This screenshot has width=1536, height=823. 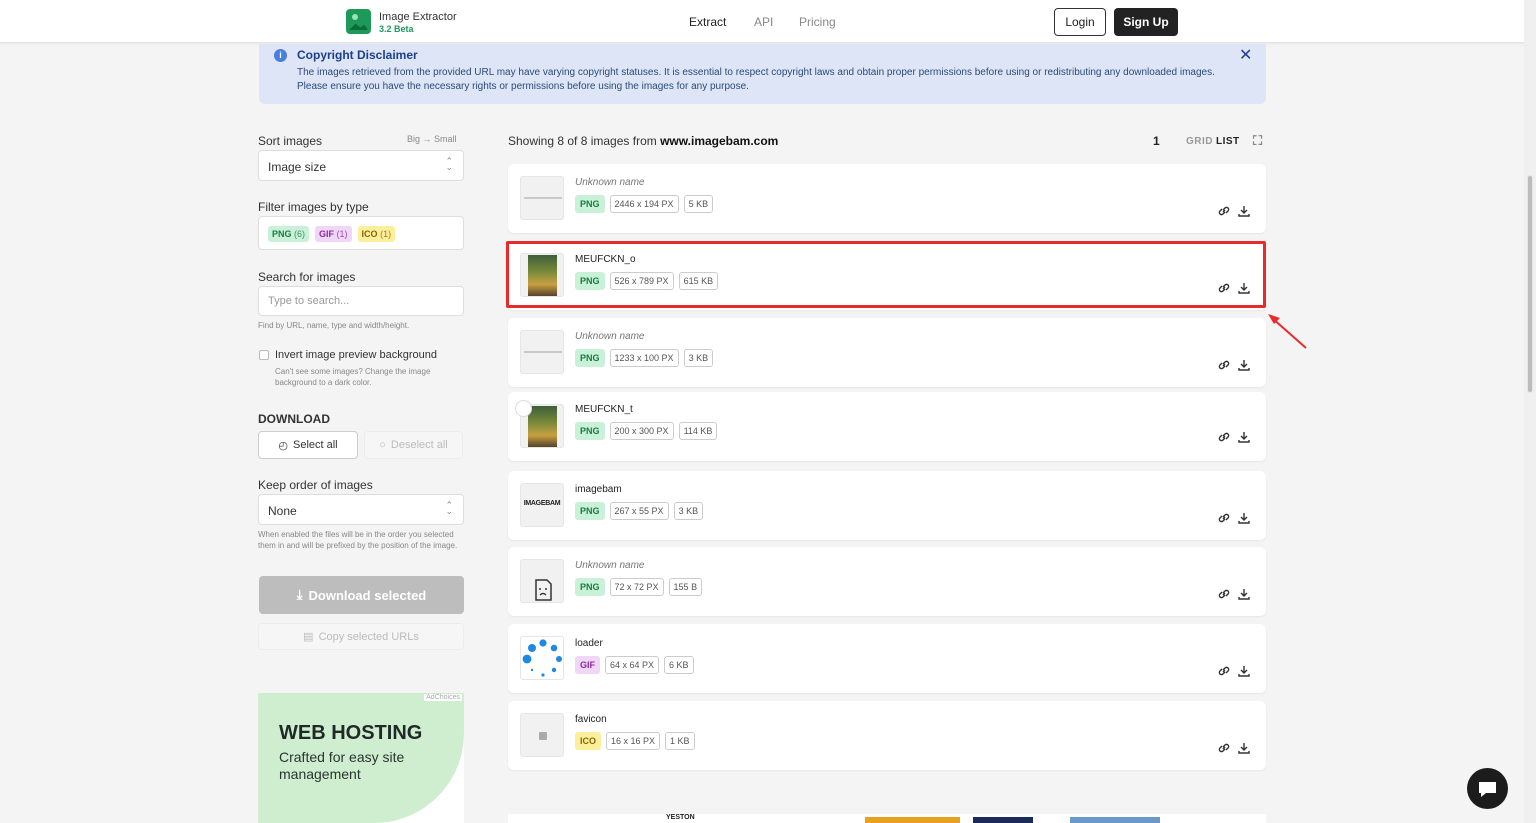 I want to click on filter-chip-gif: GIF (1), so click(x=333, y=234).